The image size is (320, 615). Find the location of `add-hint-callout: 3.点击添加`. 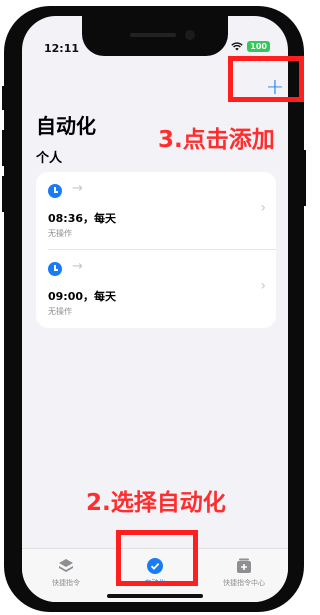

add-hint-callout: 3.点击添加 is located at coordinates (216, 140).